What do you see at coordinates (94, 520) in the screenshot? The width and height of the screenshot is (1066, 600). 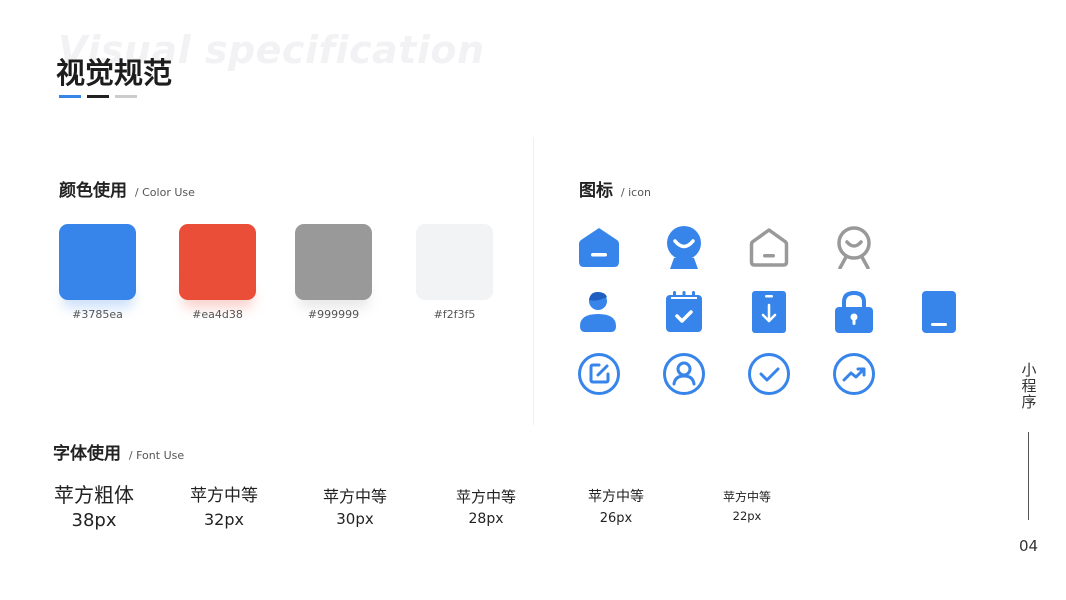 I see `font-sample-size: 38px` at bounding box center [94, 520].